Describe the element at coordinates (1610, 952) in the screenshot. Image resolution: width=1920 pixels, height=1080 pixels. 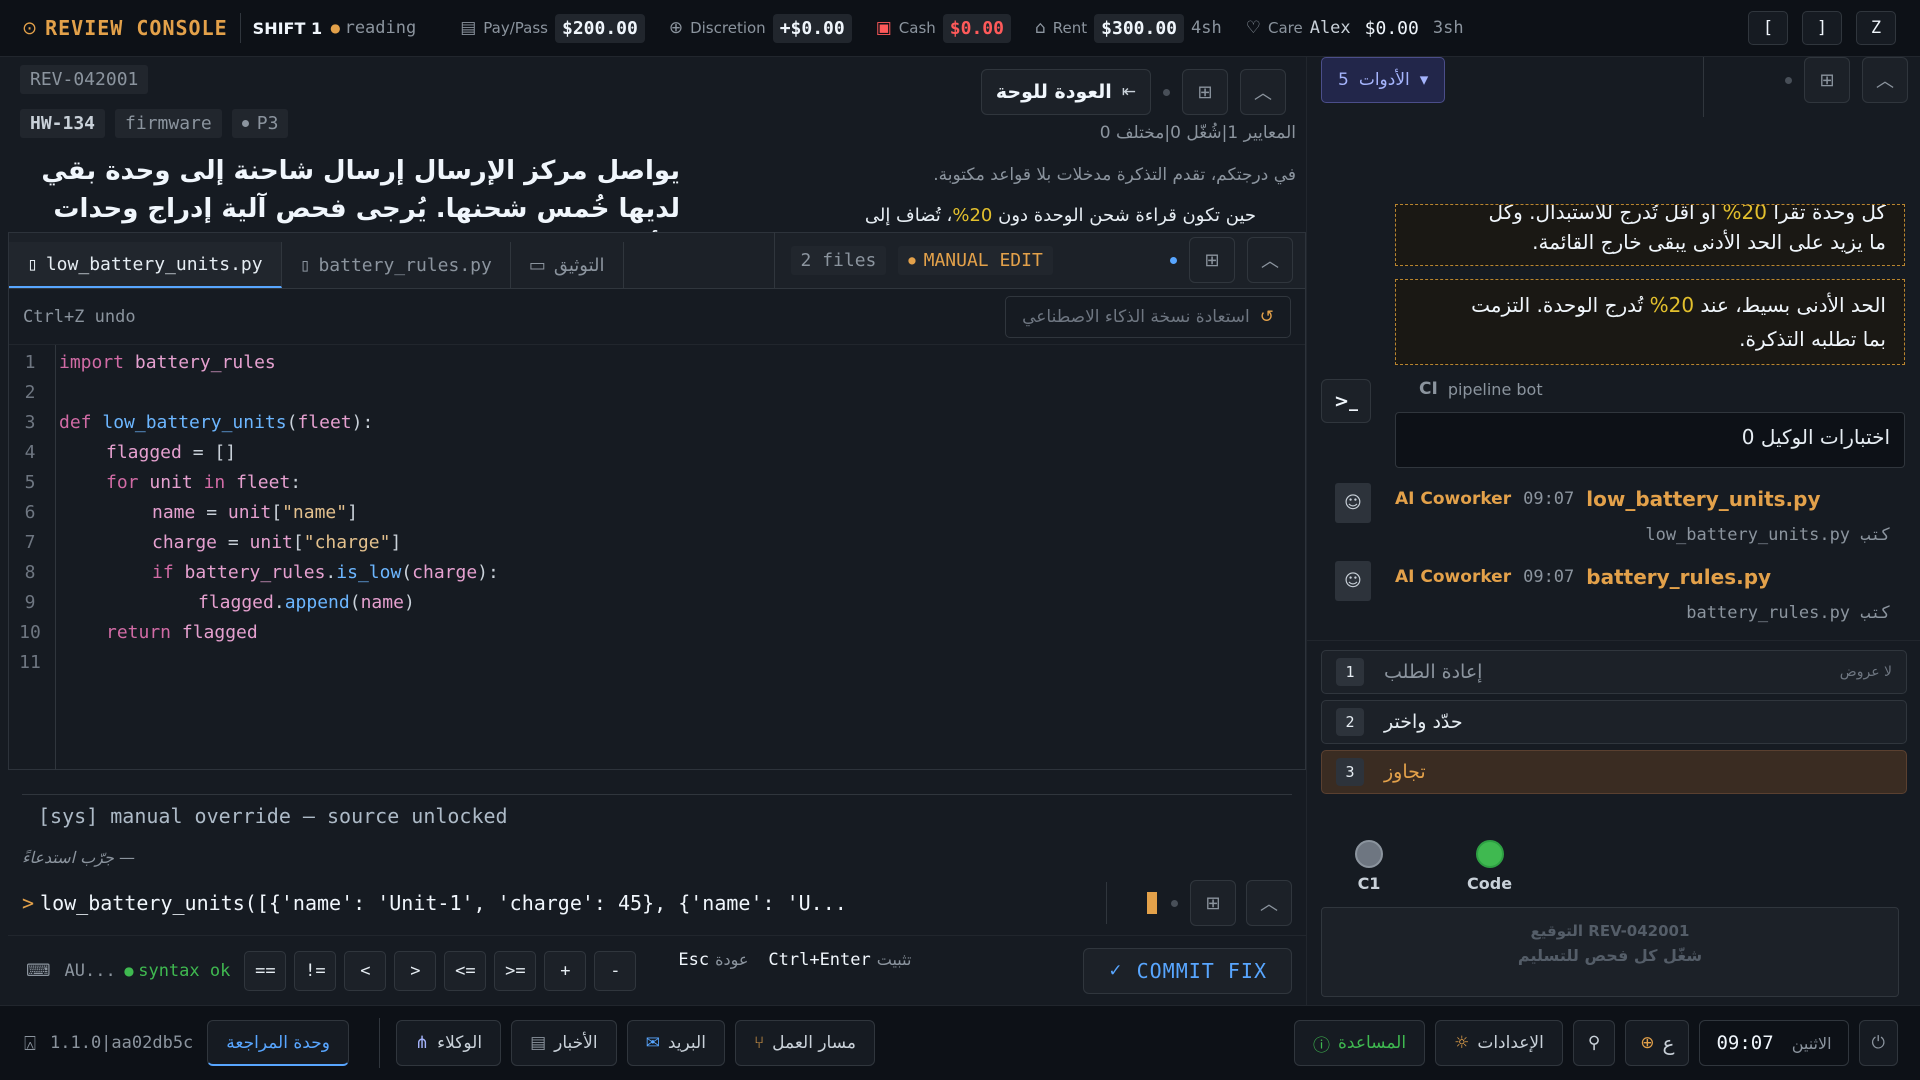
I see `sign-off-box: التوقيع REV-042001 شغّل كل فحص للتسليم` at that location.